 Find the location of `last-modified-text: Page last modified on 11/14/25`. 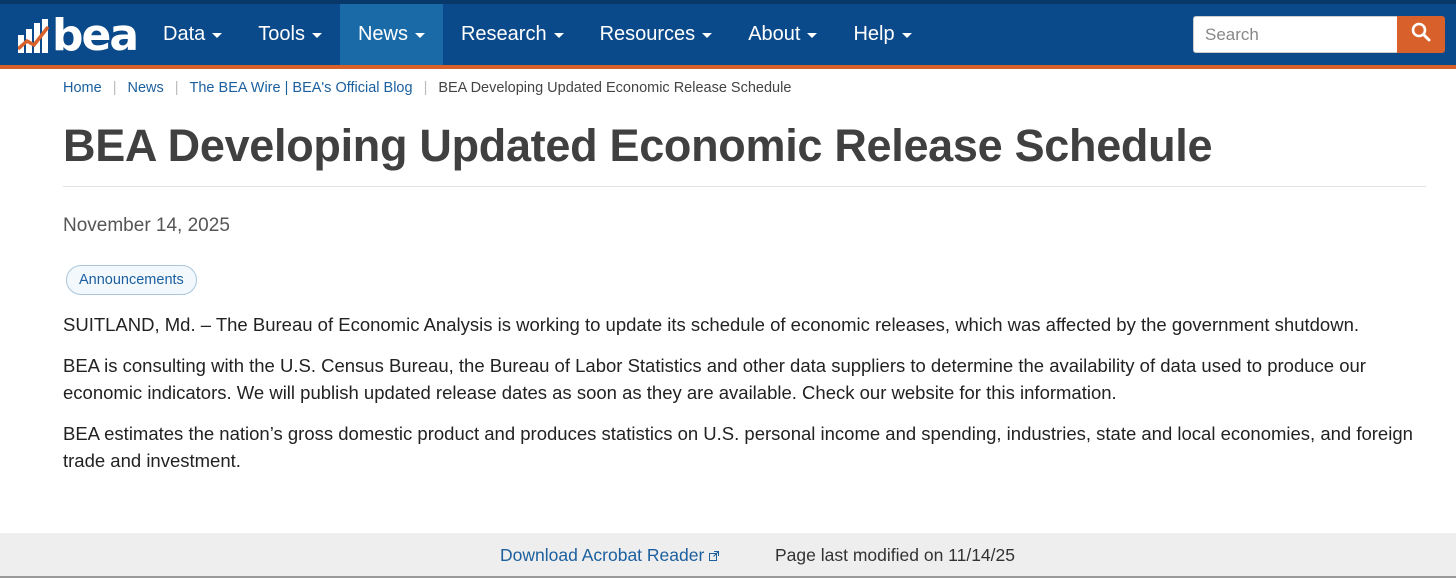

last-modified-text: Page last modified on 11/14/25 is located at coordinates (895, 555).